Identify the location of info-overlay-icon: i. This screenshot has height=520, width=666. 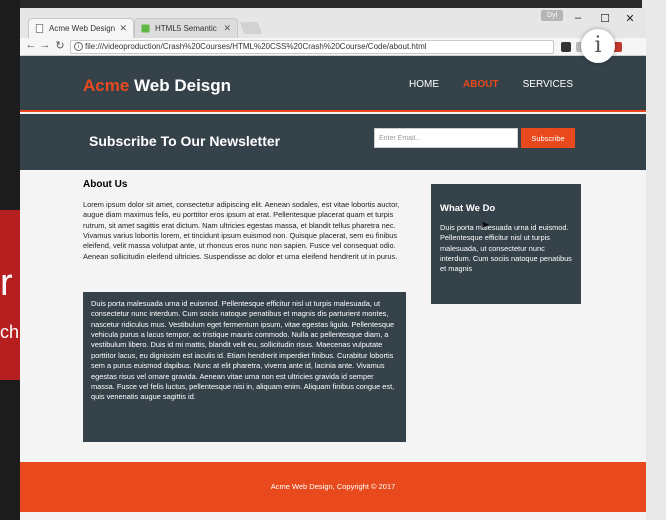
(598, 46).